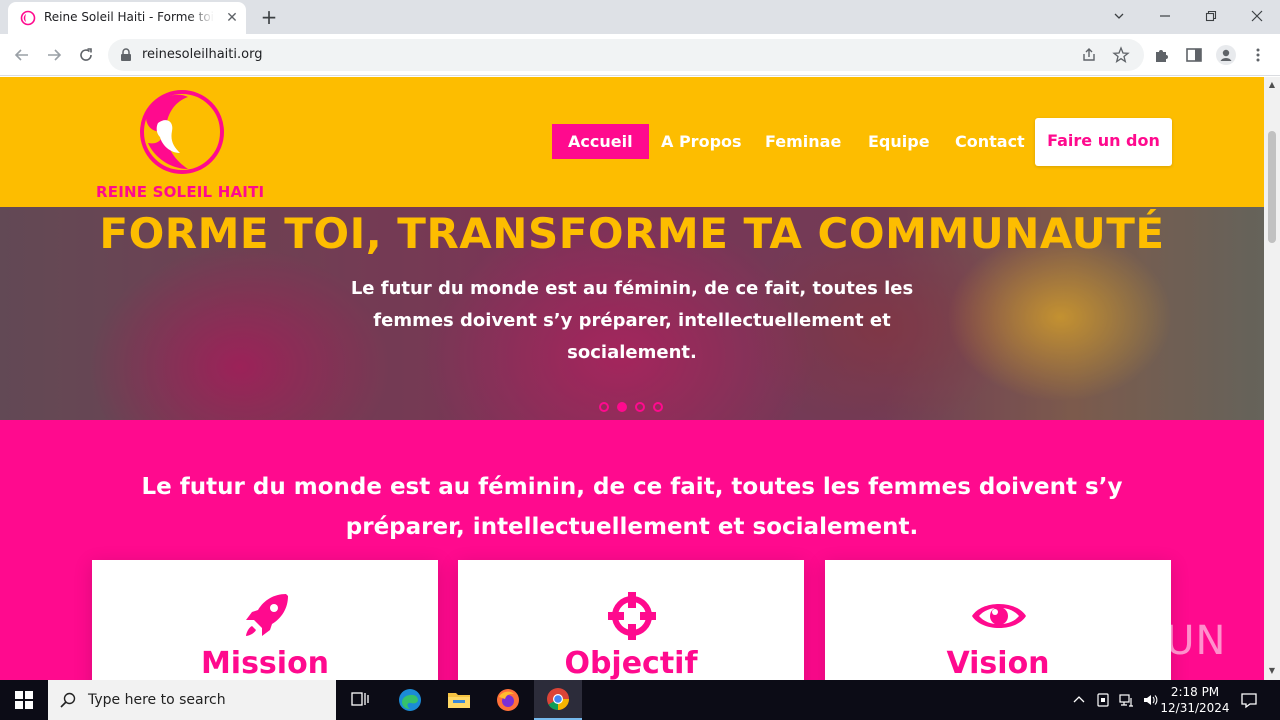 The image size is (1280, 720). I want to click on page-scrollbar: ▲ ▼, so click(1272, 378).